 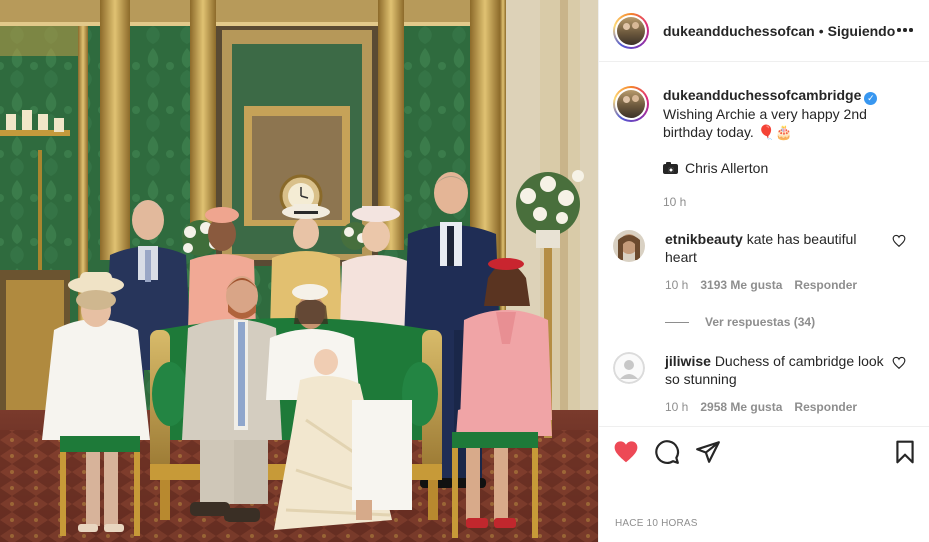 I want to click on caption-line-2: birthday today., so click(x=708, y=132).